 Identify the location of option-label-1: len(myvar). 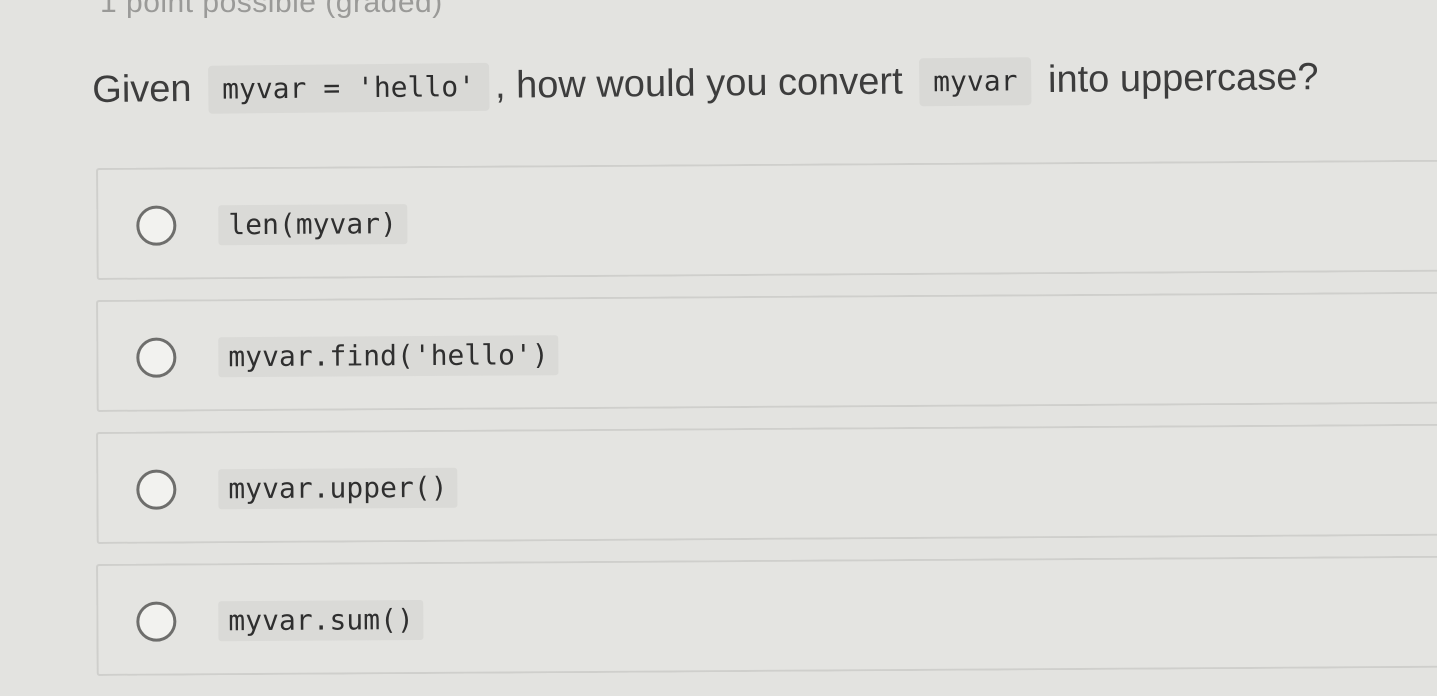
(313, 225).